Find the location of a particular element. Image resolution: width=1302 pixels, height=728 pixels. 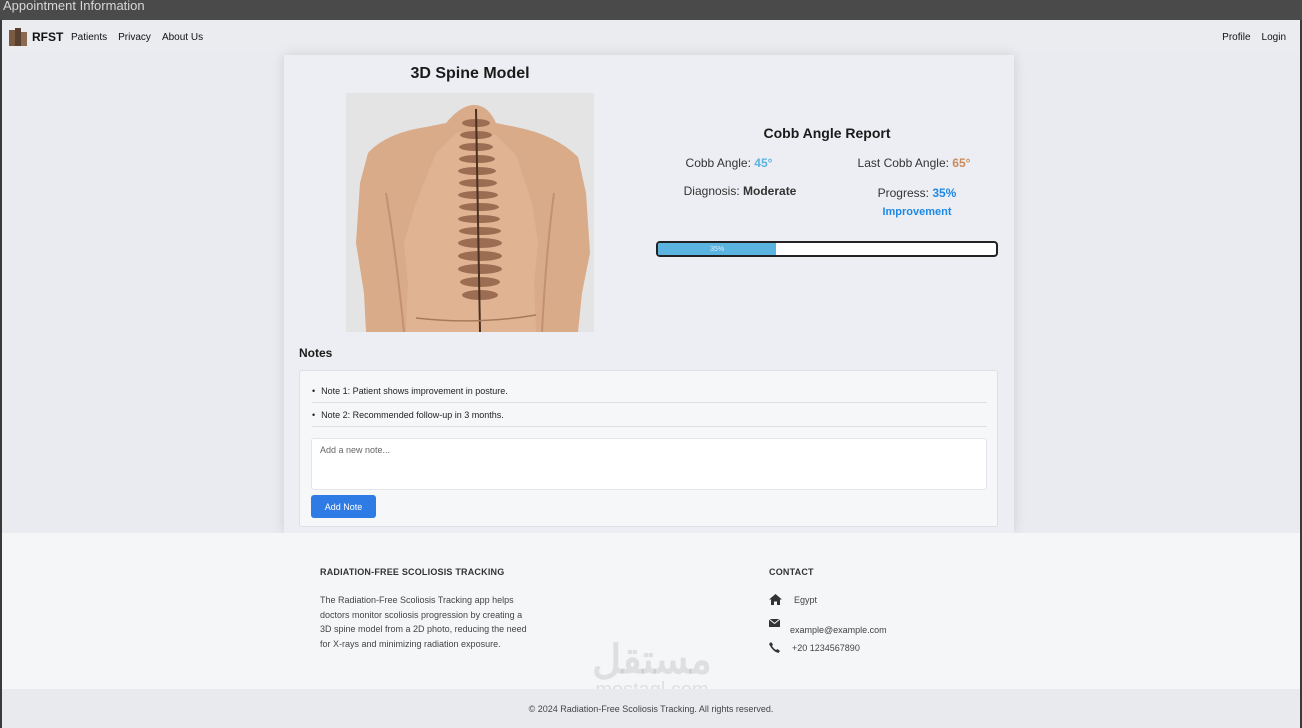

diagnosis-stat: Diagnosis: Moderate is located at coordinates (740, 191).